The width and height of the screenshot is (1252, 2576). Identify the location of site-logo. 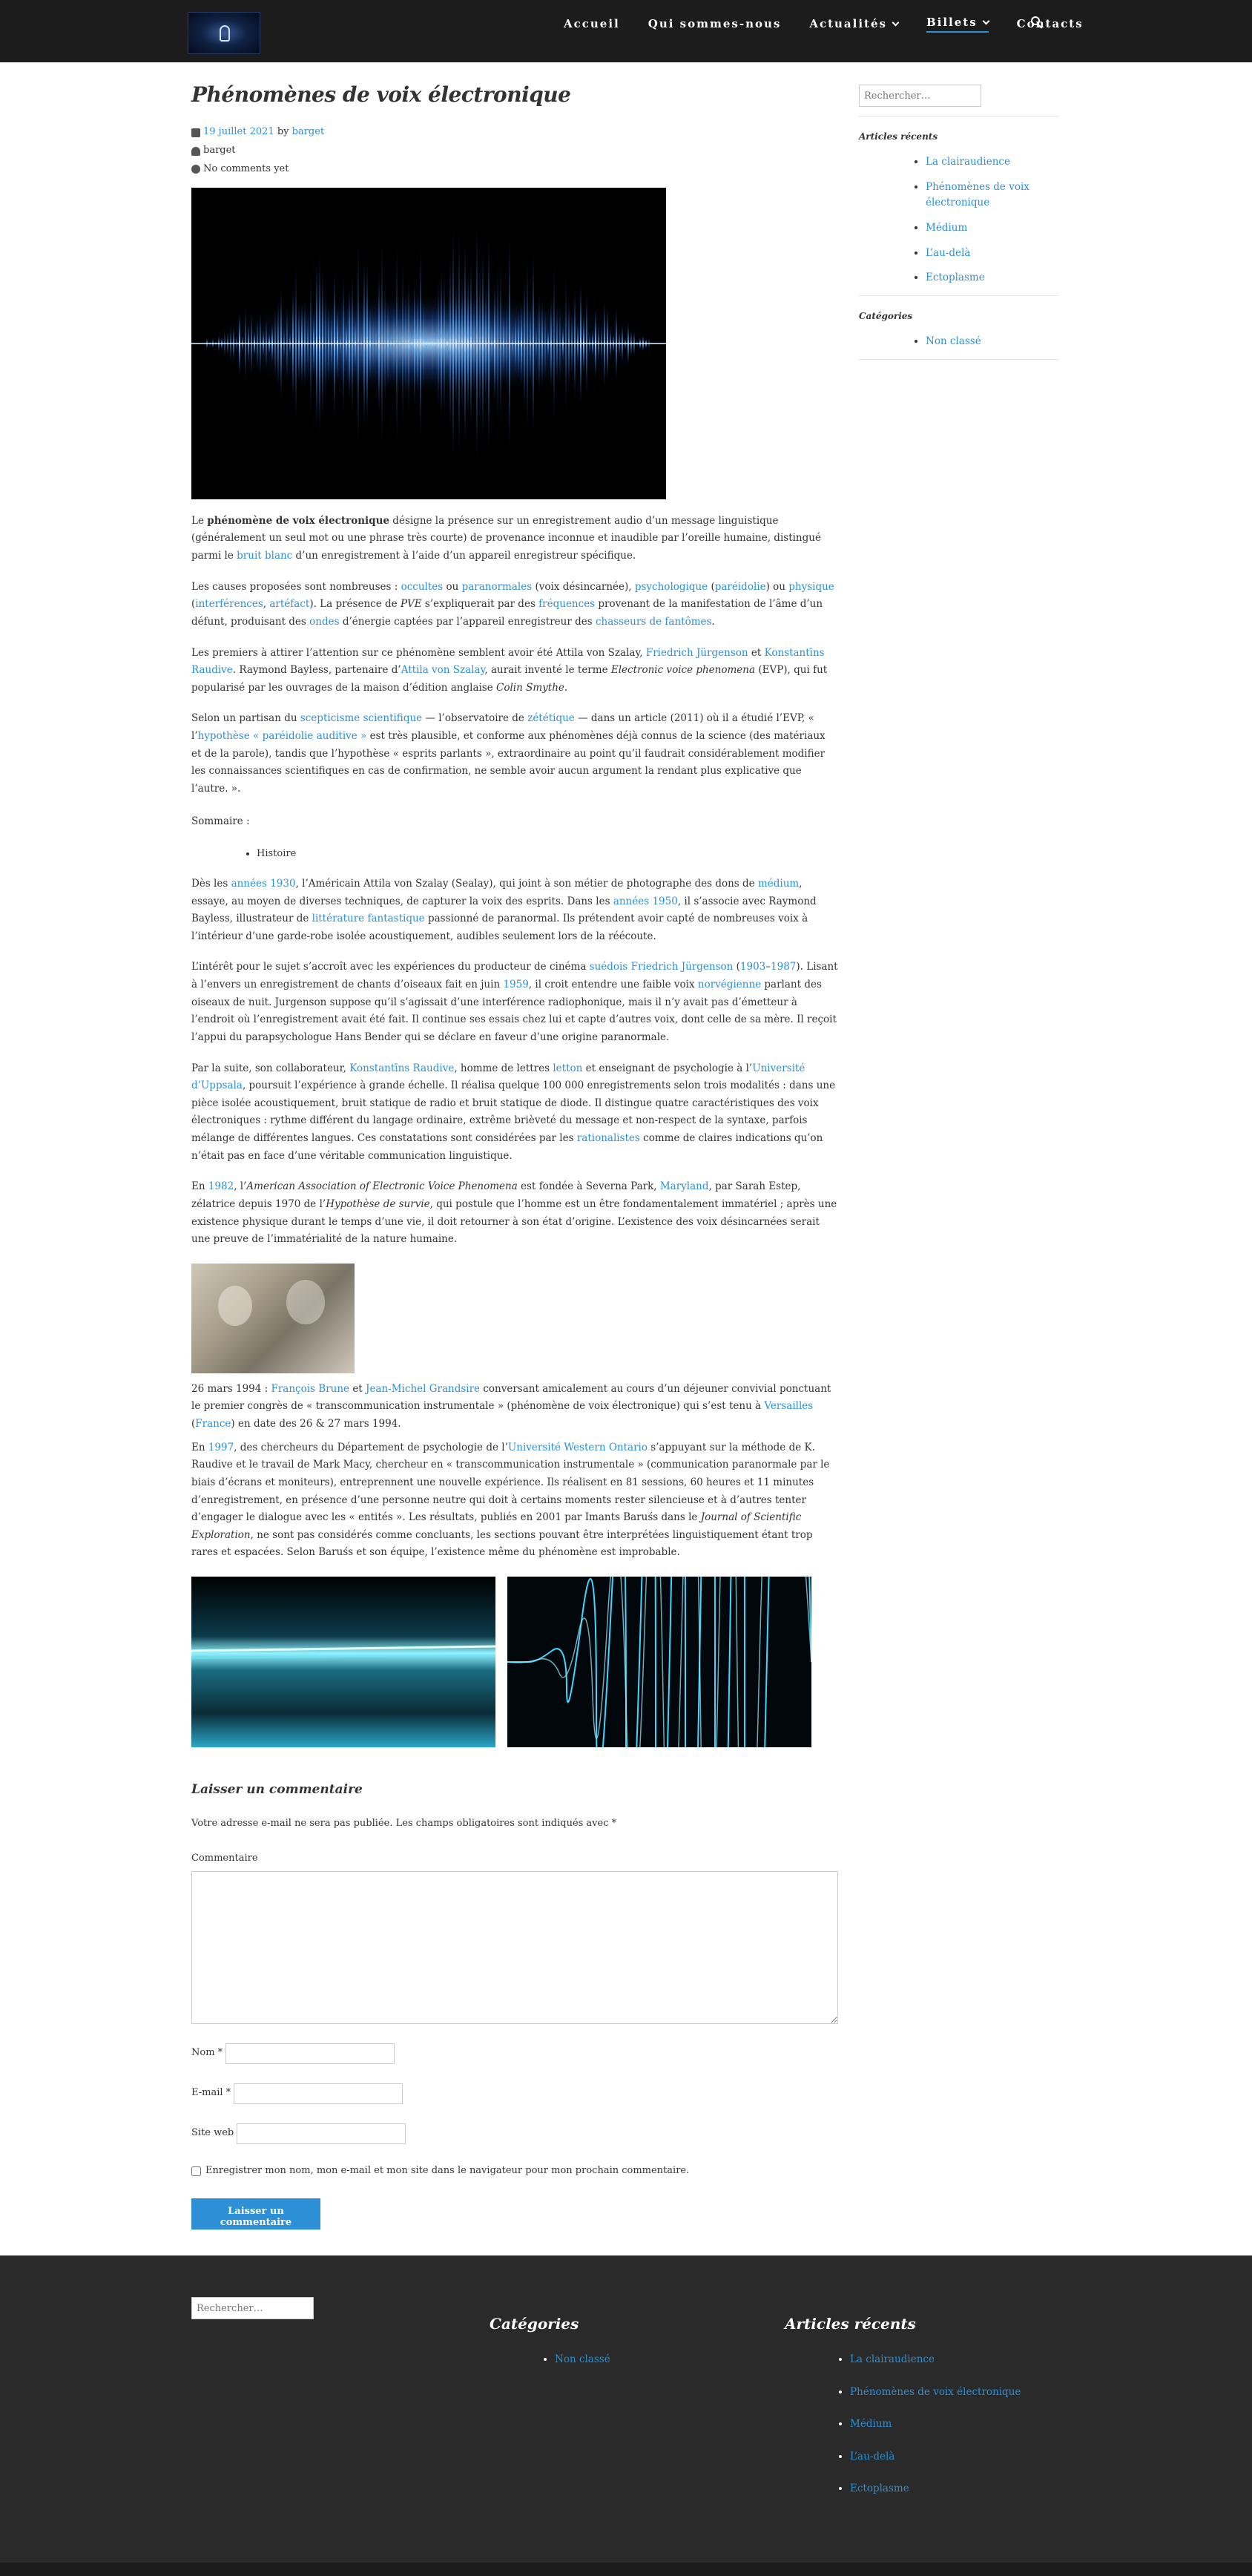
(224, 33).